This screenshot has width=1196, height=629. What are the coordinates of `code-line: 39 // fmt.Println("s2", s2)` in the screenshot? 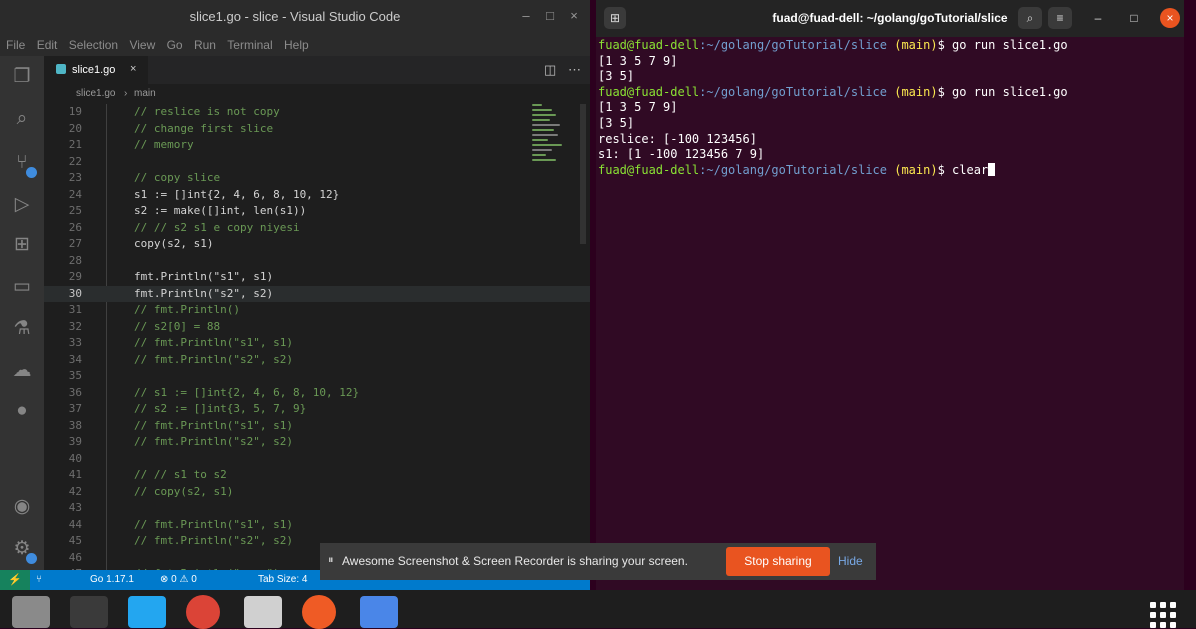 It's located at (317, 442).